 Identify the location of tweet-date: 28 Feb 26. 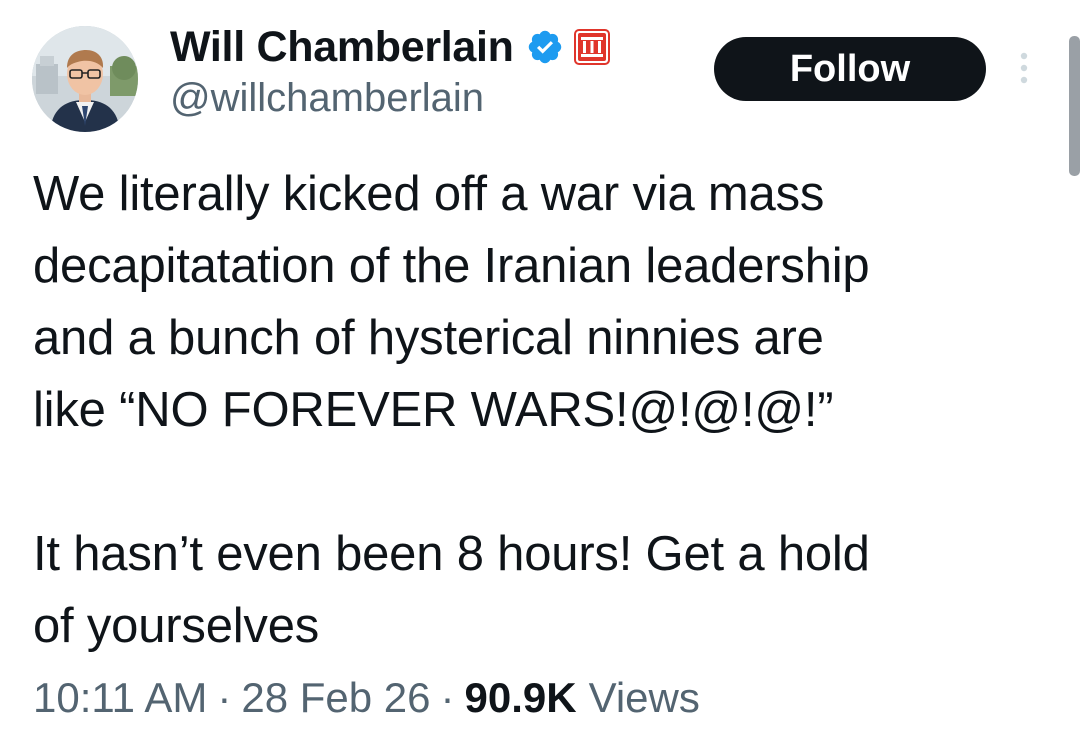
(335, 698).